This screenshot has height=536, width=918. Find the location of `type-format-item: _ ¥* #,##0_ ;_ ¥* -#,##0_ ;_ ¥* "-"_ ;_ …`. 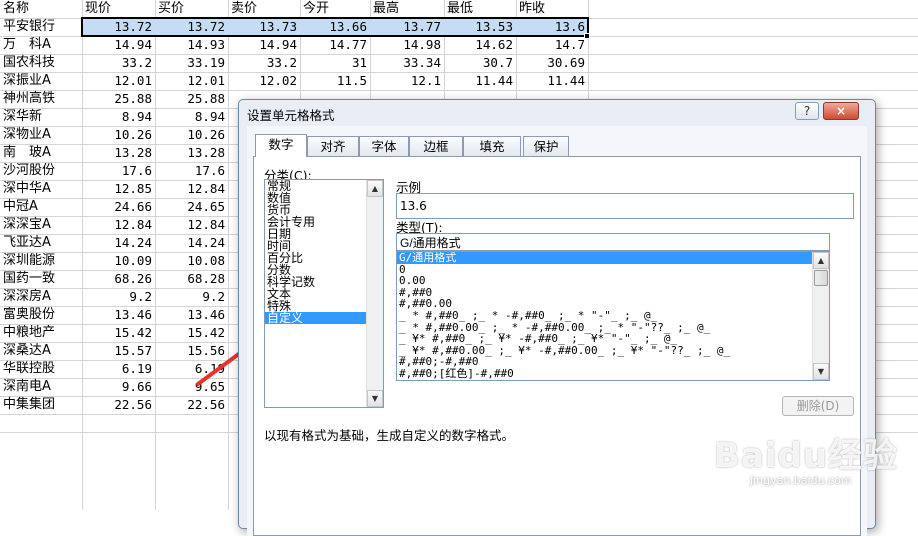

type-format-item: _ ¥* #,##0_ ;_ ¥* -#,##0_ ;_ ¥* "-"_ ;_ … is located at coordinates (613, 339).